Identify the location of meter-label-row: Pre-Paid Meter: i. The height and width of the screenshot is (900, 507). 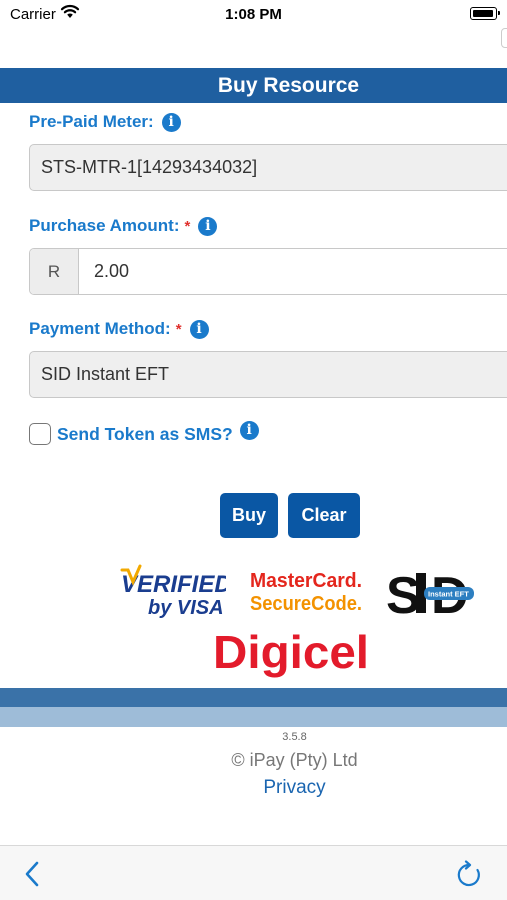
(105, 122).